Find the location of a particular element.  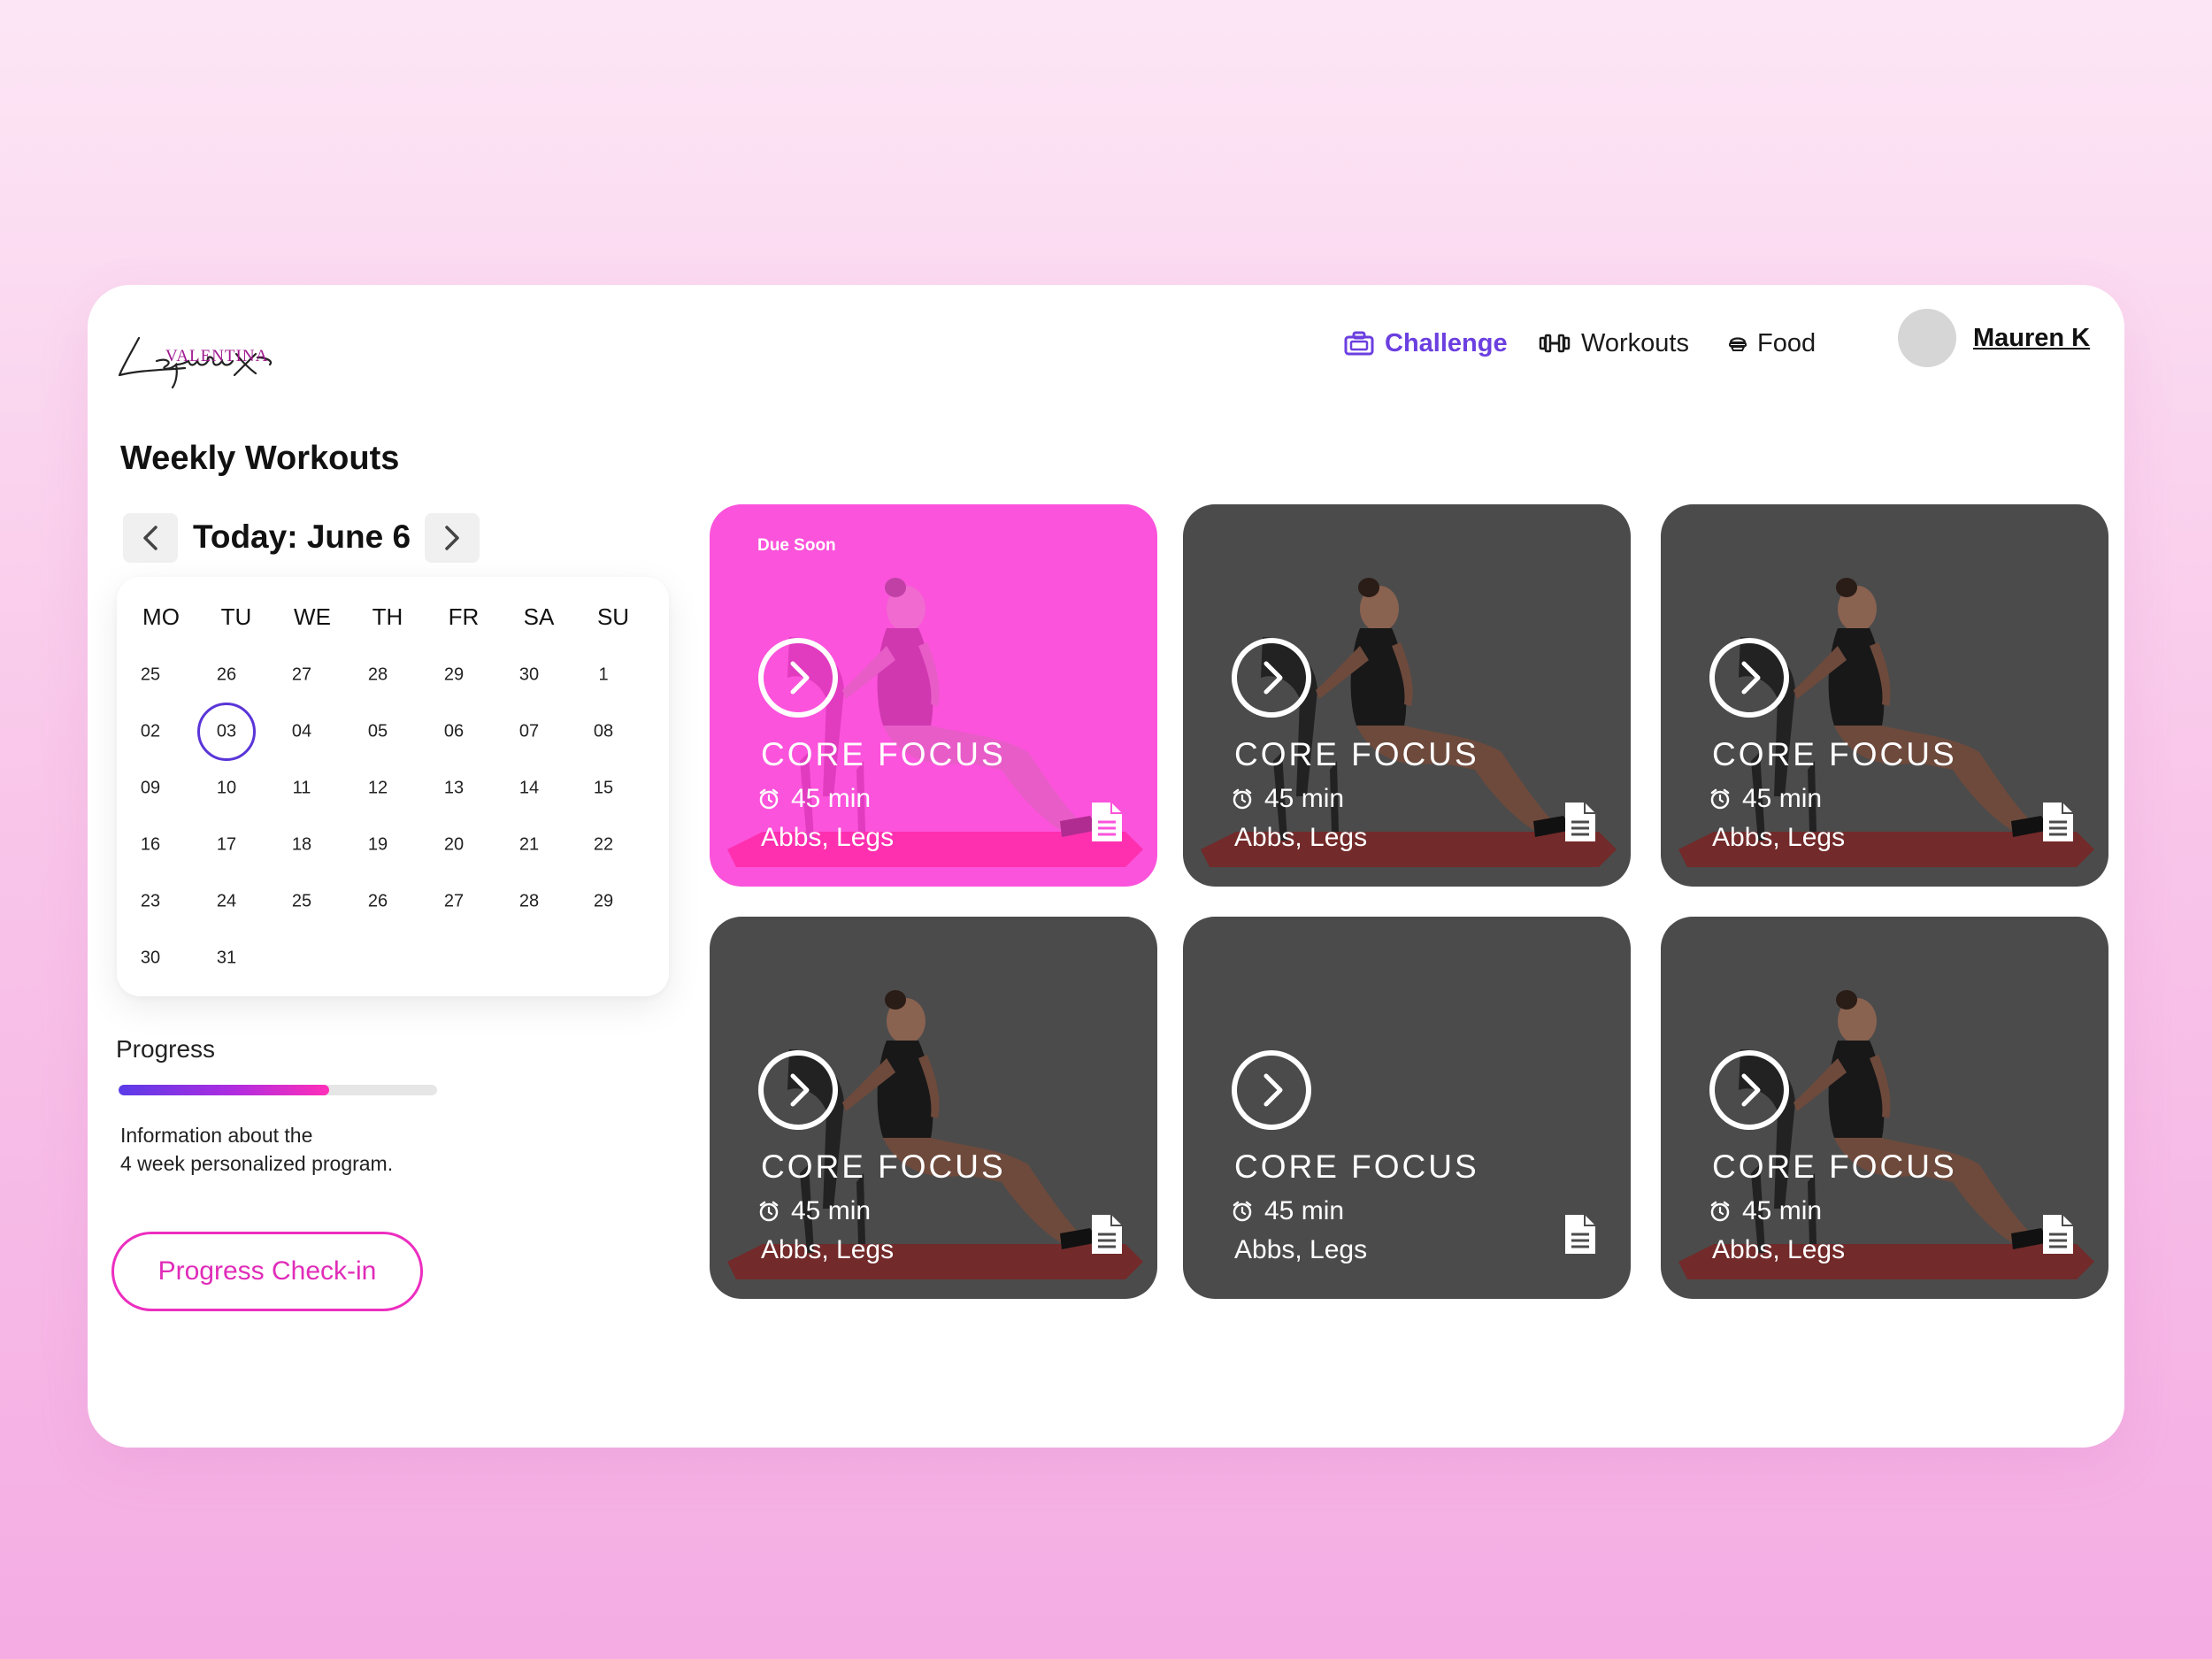

calendar-day: 23 is located at coordinates (151, 902).